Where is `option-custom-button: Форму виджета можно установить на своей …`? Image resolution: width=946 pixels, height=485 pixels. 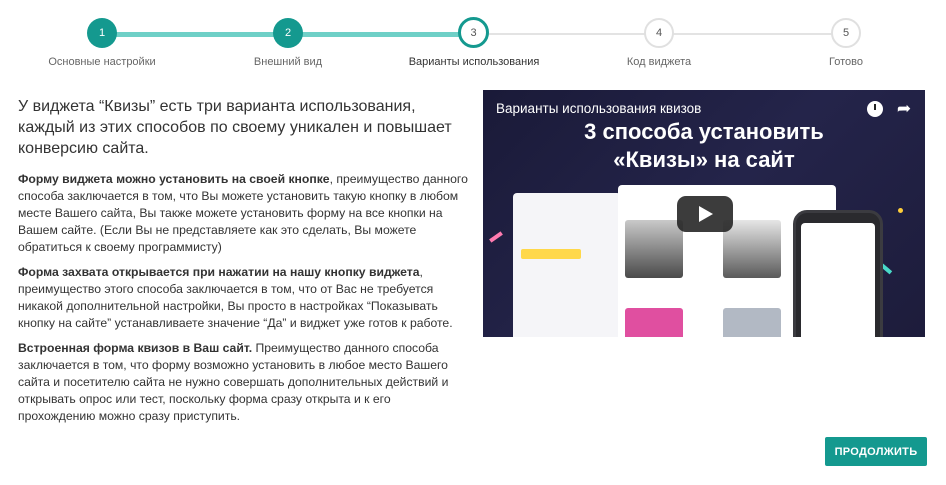 option-custom-button: Форму виджета можно установить на своей … is located at coordinates (244, 213).